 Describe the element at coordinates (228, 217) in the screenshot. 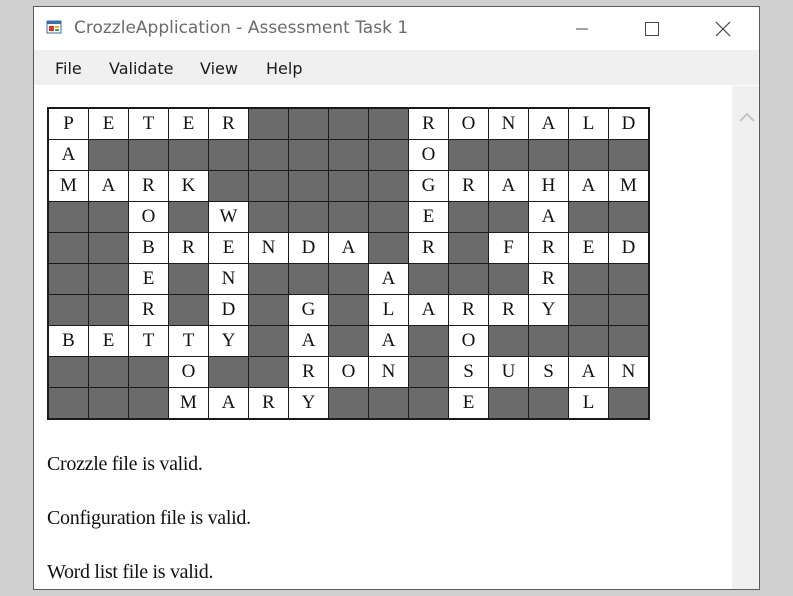

I see `grid-cell-letter: W` at that location.